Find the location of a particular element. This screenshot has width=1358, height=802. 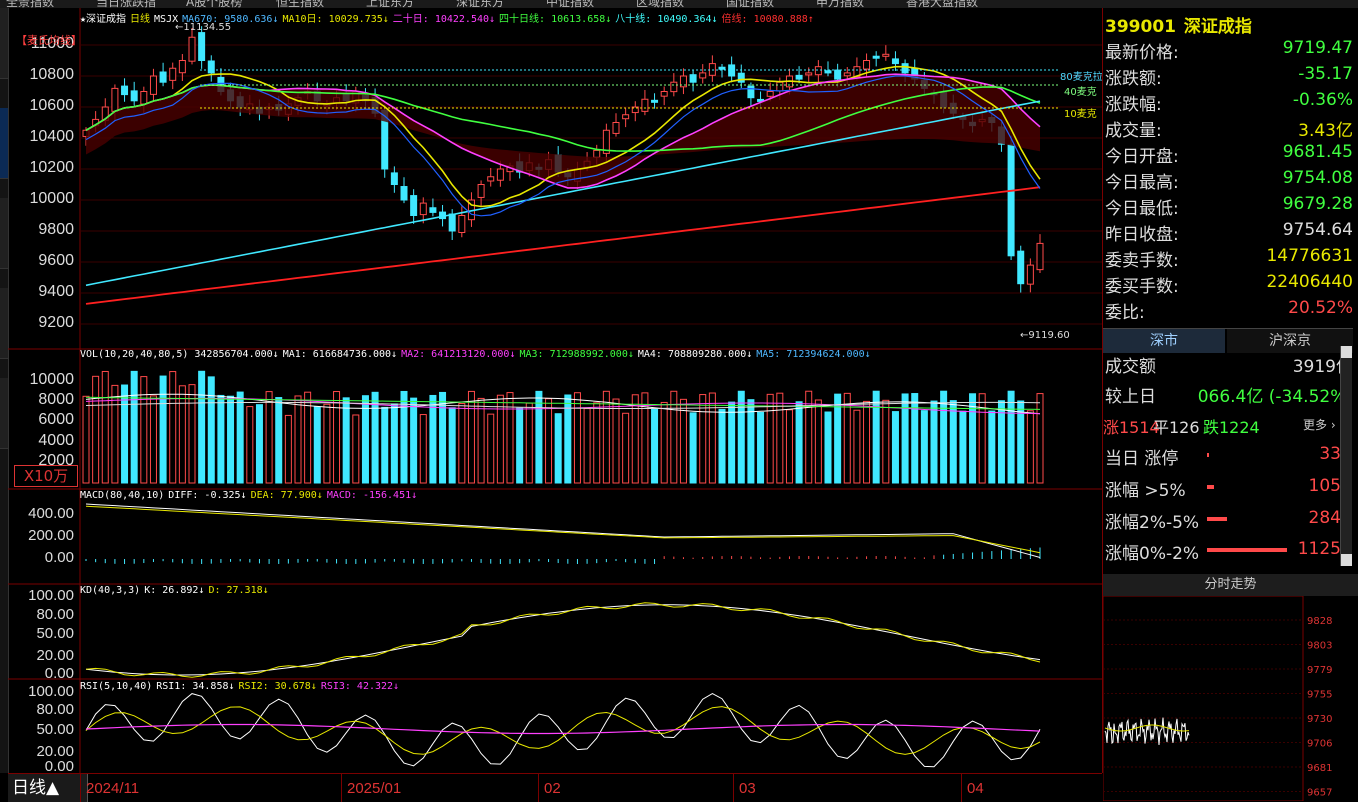

limit-up-row: 当日 涨停 33 is located at coordinates (1223, 456).